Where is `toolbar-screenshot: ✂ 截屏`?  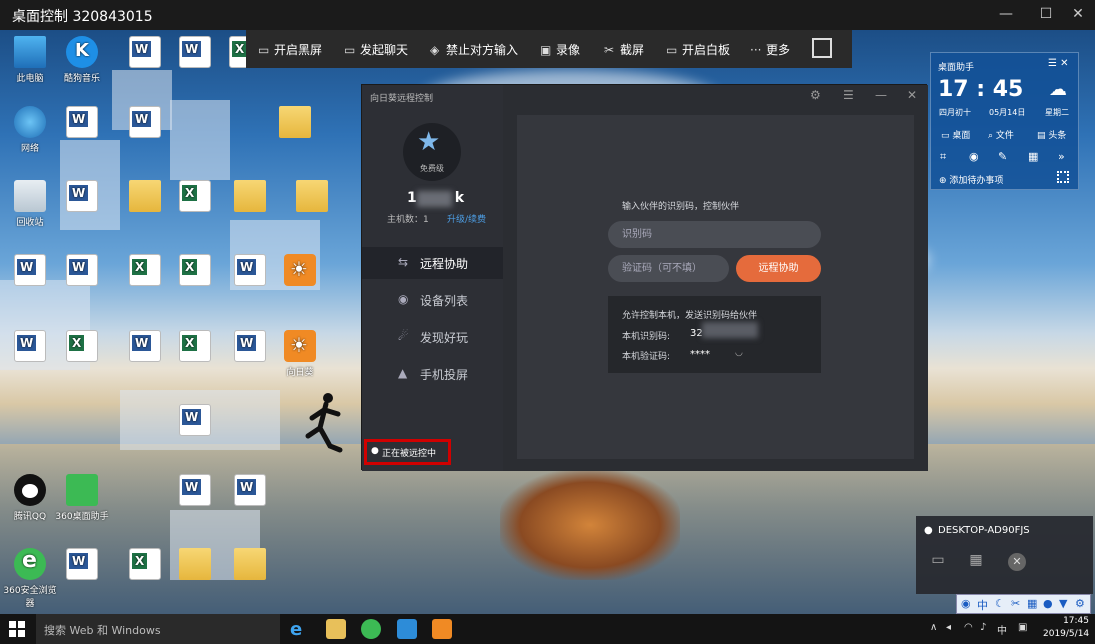 toolbar-screenshot: ✂ 截屏 is located at coordinates (624, 49).